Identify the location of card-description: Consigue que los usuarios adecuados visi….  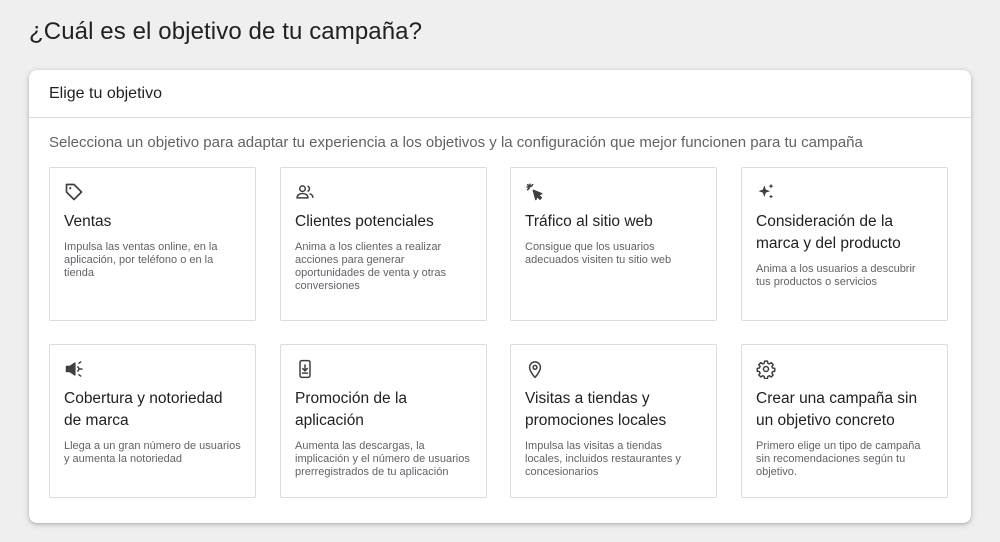
(598, 253).